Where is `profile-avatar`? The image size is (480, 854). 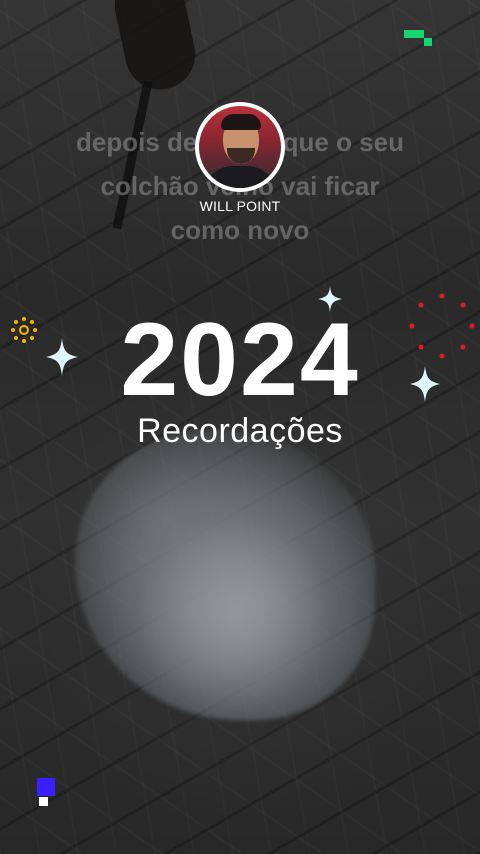 profile-avatar is located at coordinates (240, 147).